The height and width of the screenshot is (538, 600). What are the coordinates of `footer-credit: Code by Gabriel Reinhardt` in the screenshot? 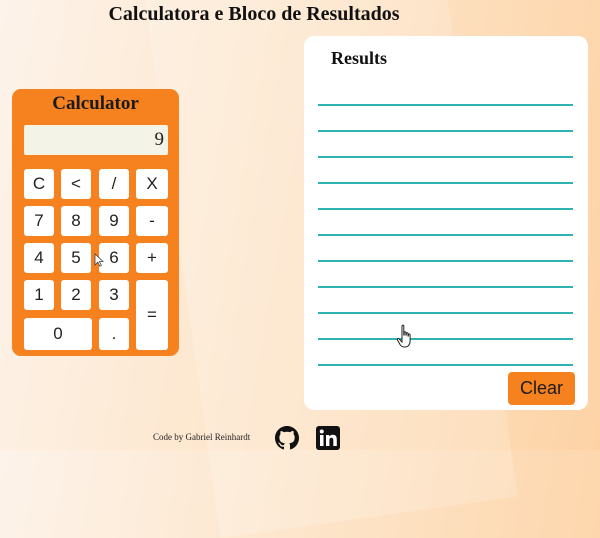 It's located at (202, 437).